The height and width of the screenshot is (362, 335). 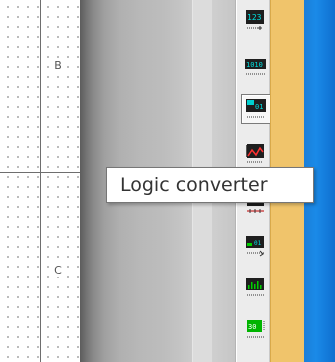 I want to click on zone-divider-line, so click(x=40, y=172).